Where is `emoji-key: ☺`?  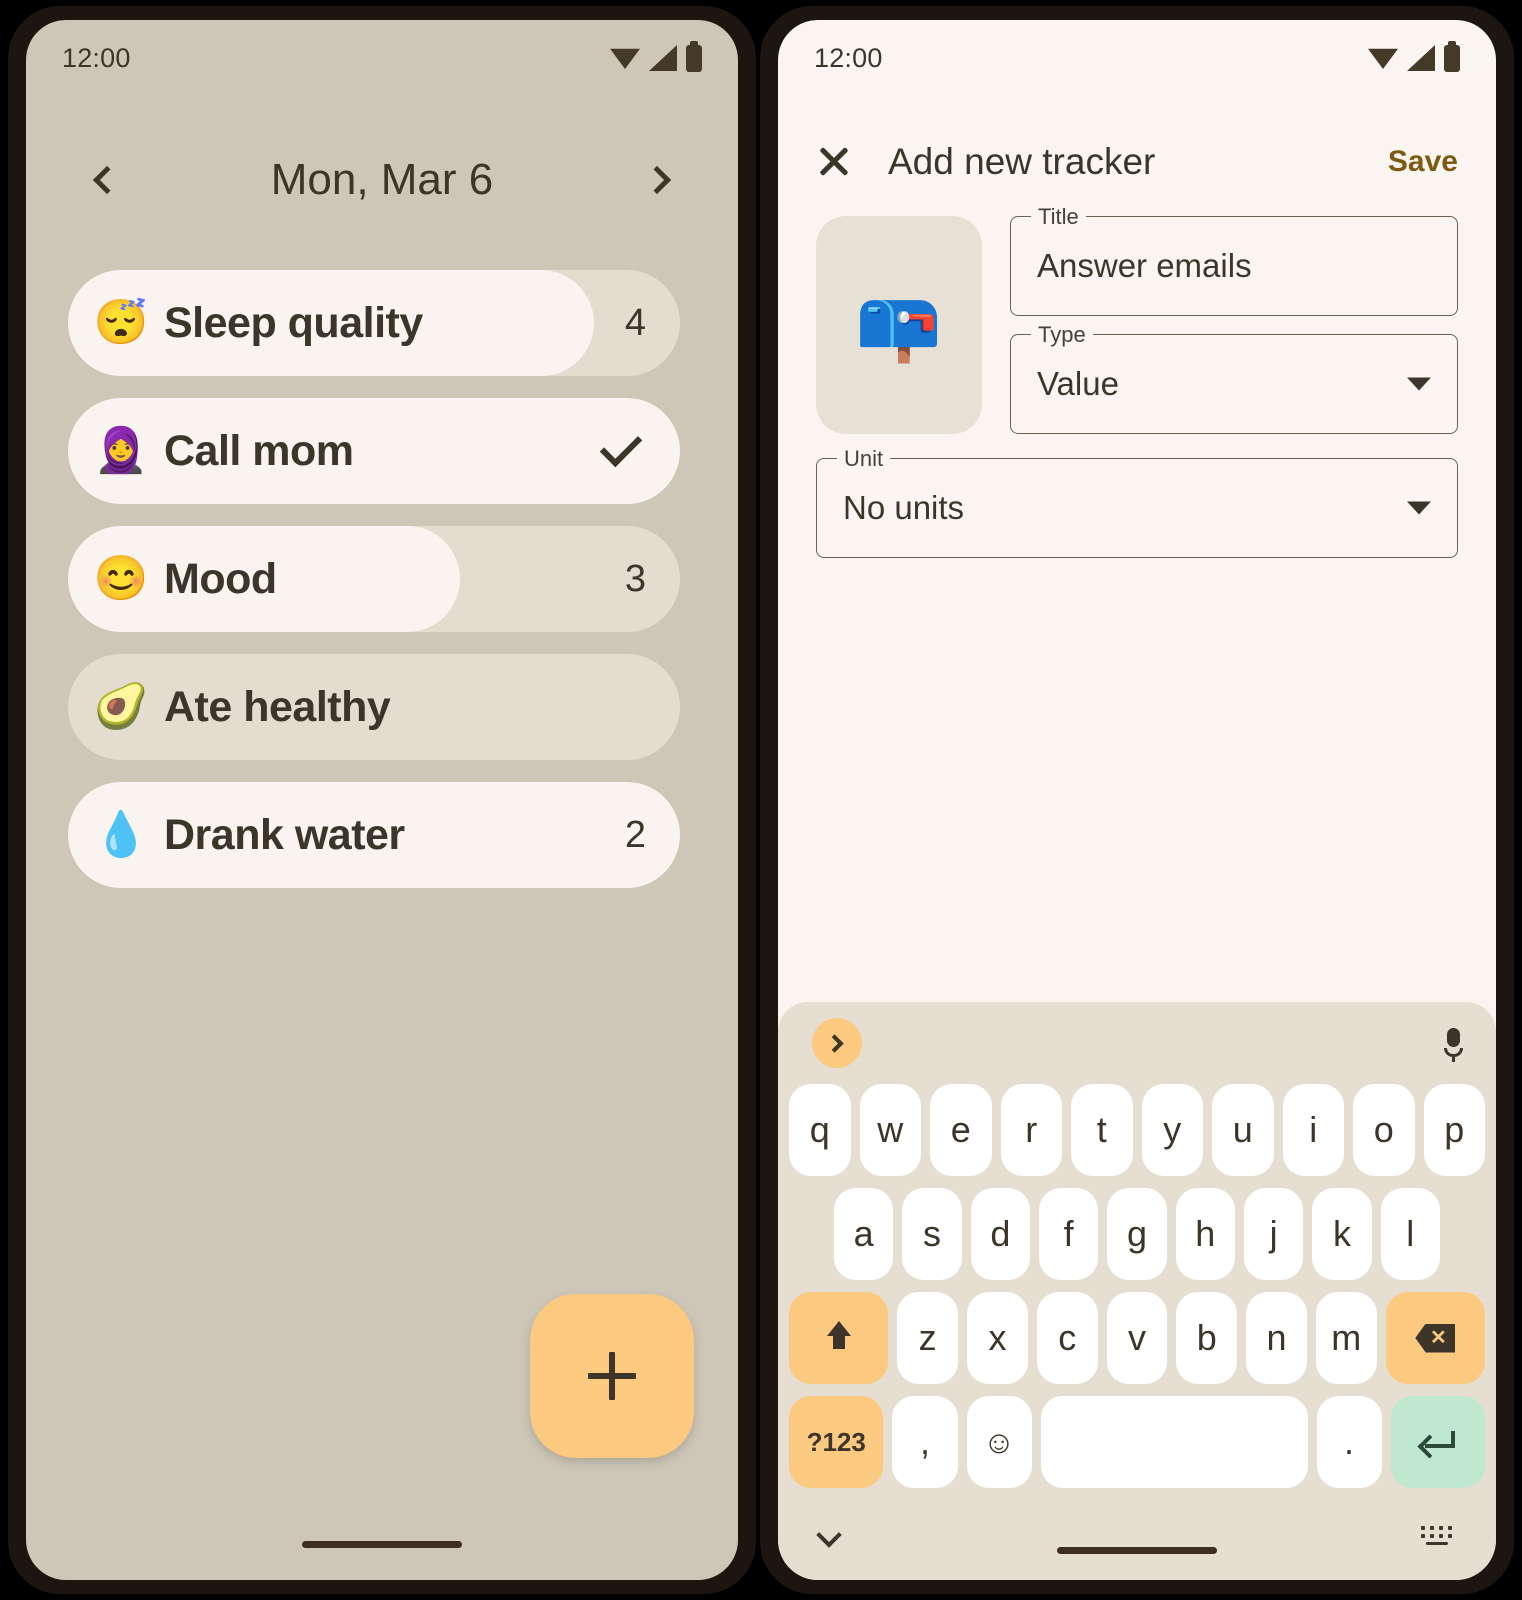 emoji-key: ☺ is located at coordinates (999, 1442).